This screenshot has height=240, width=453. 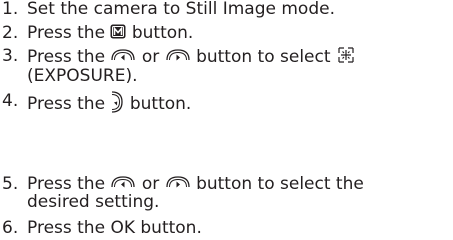 What do you see at coordinates (114, 228) in the screenshot?
I see `step-text: Press the OK button.` at bounding box center [114, 228].